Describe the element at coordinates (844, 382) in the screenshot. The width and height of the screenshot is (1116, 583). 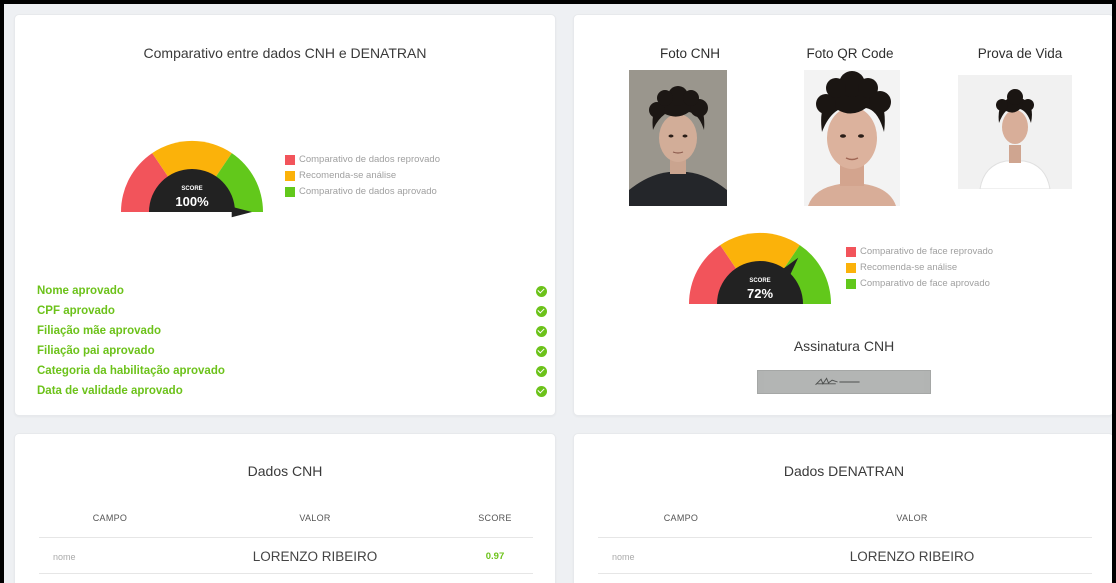
I see `signature-image` at that location.